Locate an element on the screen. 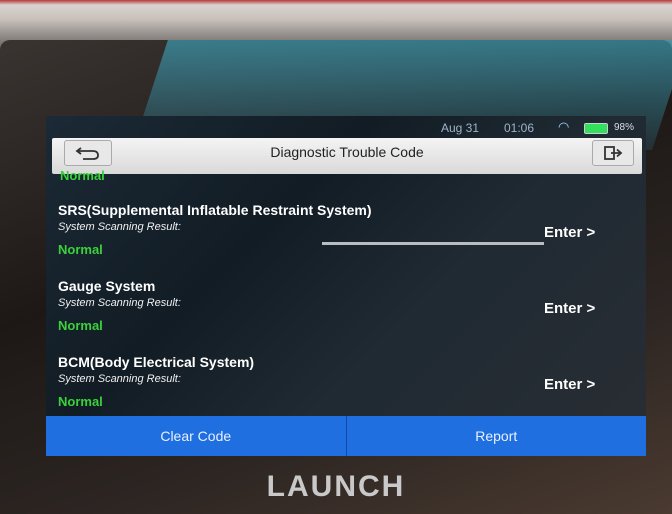 The width and height of the screenshot is (672, 514). battery-icon is located at coordinates (596, 128).